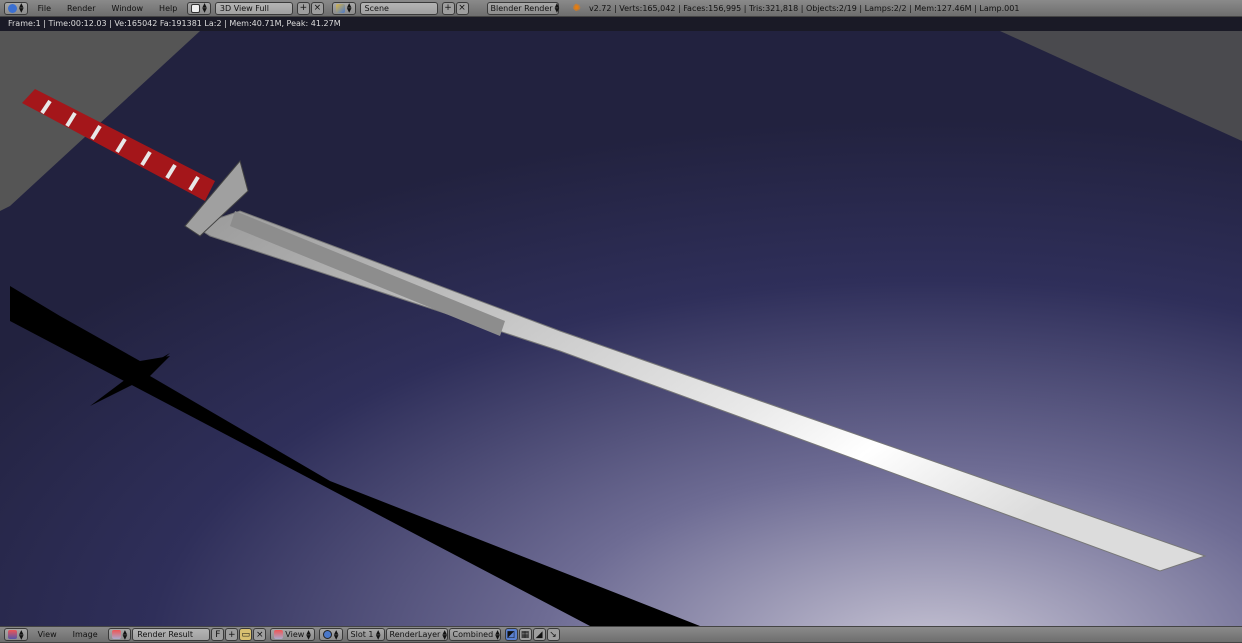  What do you see at coordinates (303, 8) in the screenshot?
I see `add-screen-button: +` at bounding box center [303, 8].